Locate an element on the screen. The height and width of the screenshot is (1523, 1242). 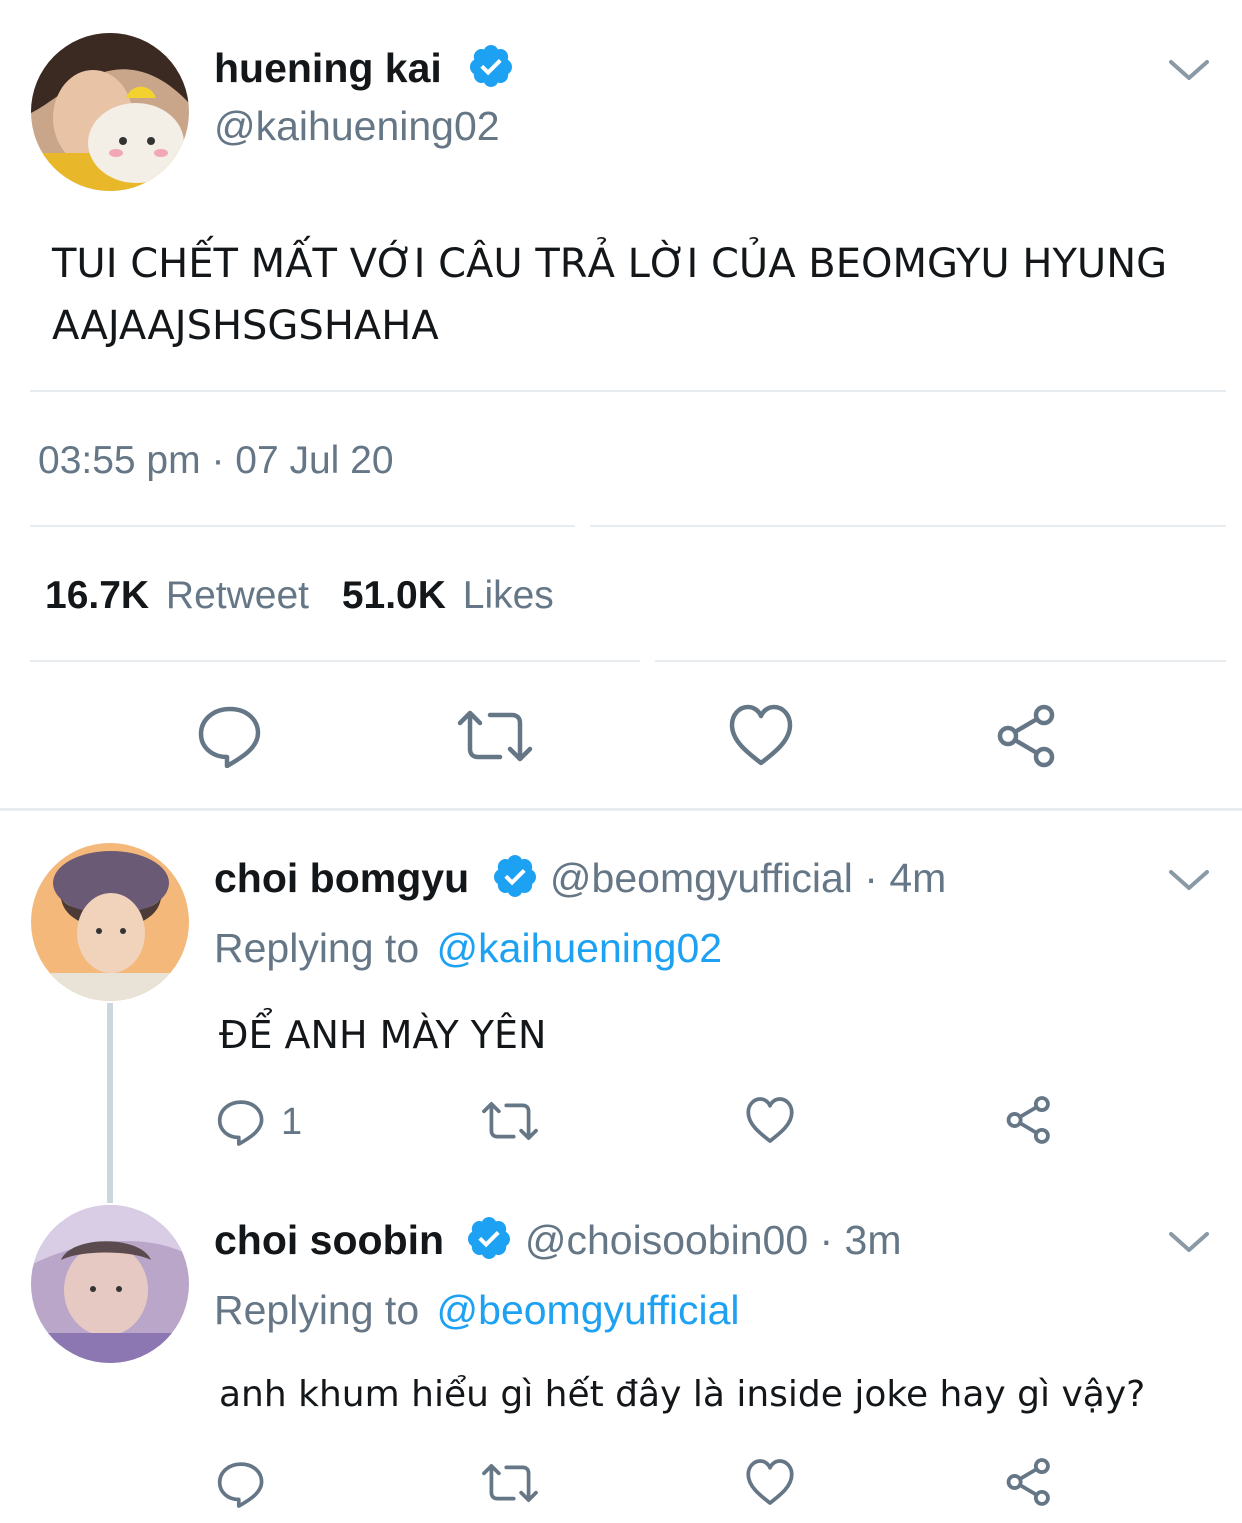
tweet-stats: 16.7K Retweet 51.0K Likes is located at coordinates (299, 596).